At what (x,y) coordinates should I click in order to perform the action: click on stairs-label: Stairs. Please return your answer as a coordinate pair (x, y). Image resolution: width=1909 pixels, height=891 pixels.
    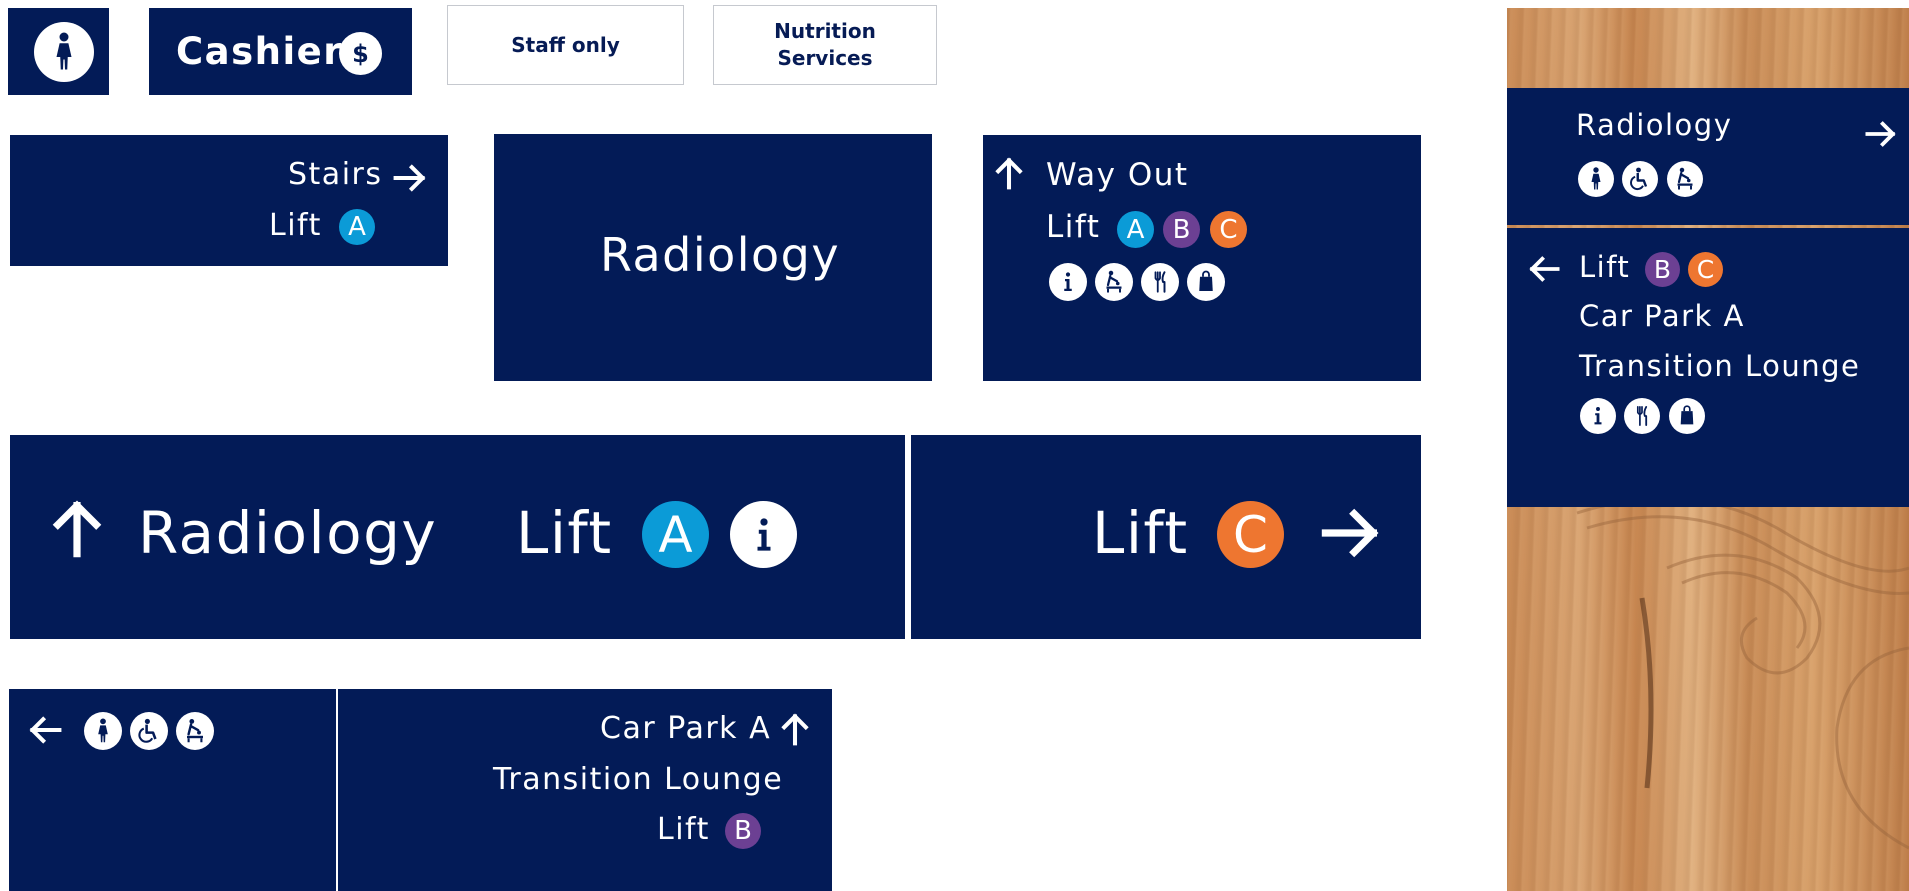
    Looking at the image, I should click on (335, 174).